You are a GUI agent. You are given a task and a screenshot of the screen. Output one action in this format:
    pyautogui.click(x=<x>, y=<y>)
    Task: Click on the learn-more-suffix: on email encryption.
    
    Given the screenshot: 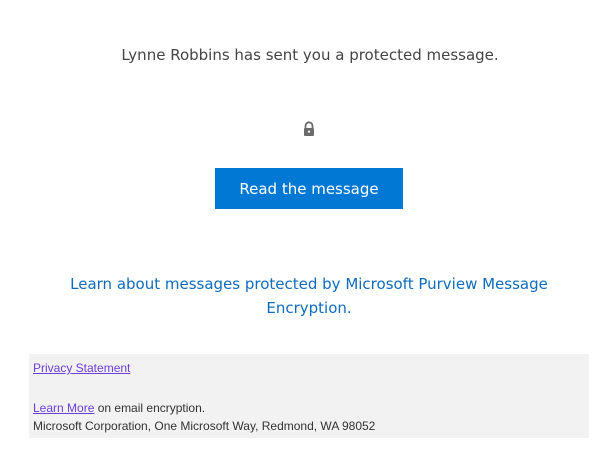 What is the action you would take?
    pyautogui.click(x=150, y=408)
    